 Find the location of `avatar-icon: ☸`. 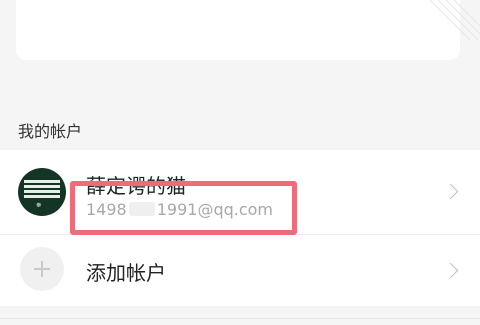

avatar-icon: ☸ is located at coordinates (42, 192).